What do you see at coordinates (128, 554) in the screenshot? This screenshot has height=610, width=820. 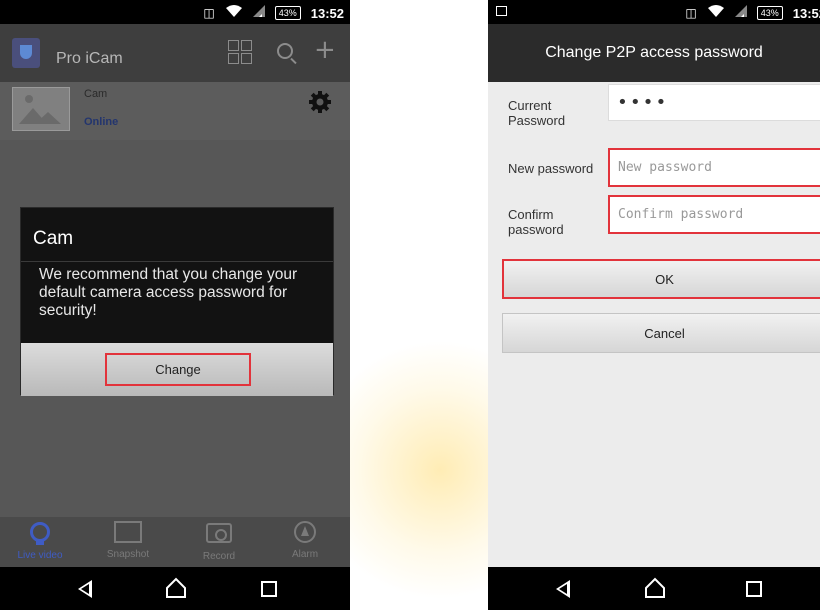 I see `tab-label: Snapshot` at bounding box center [128, 554].